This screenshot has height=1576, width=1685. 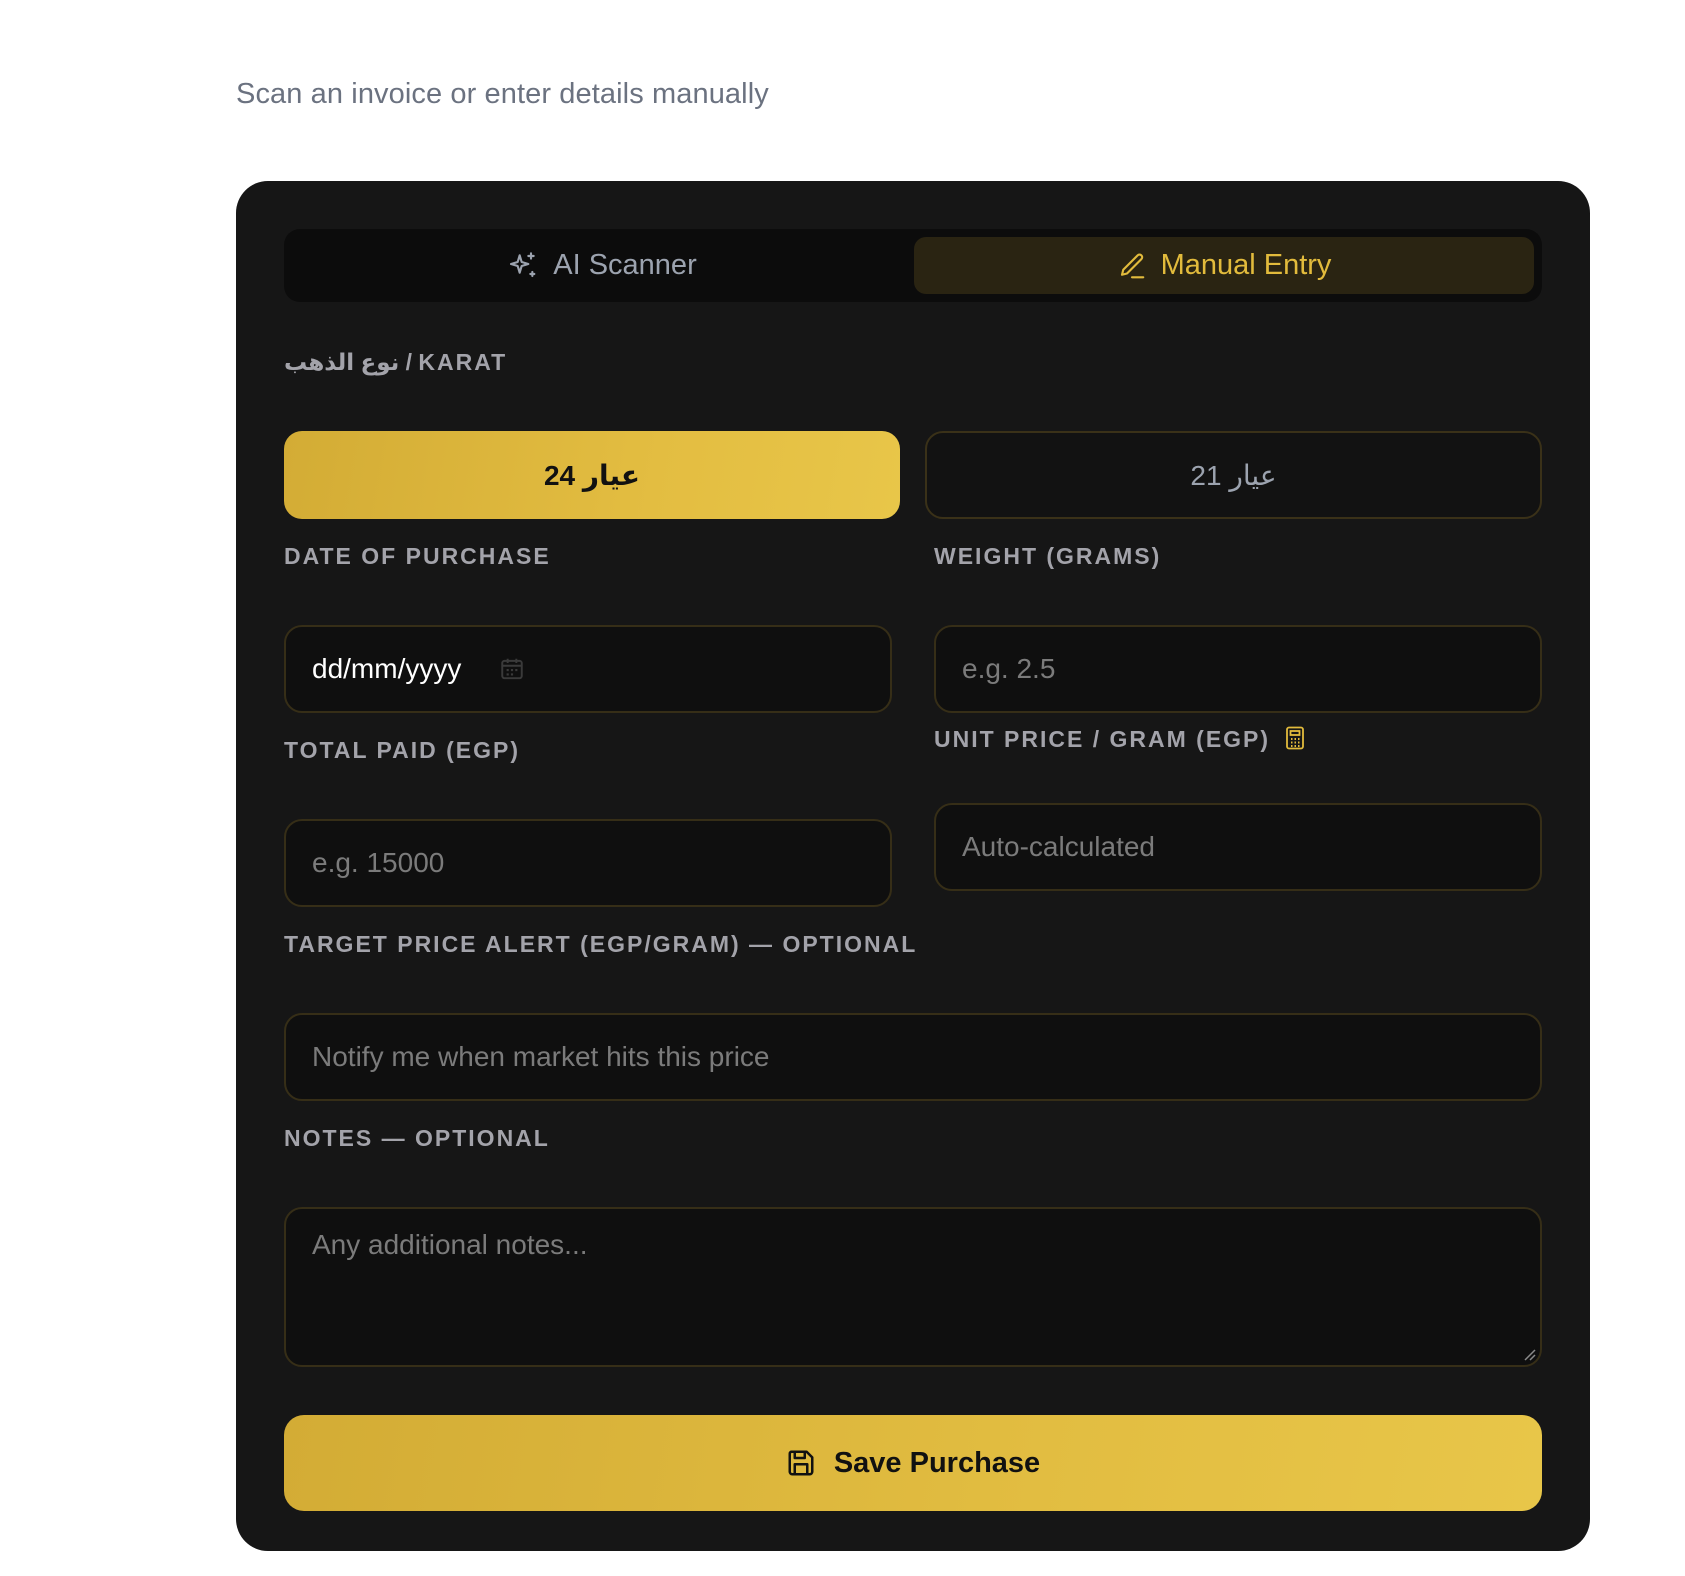 What do you see at coordinates (1529, 1354) in the screenshot?
I see `resize-grip-icon` at bounding box center [1529, 1354].